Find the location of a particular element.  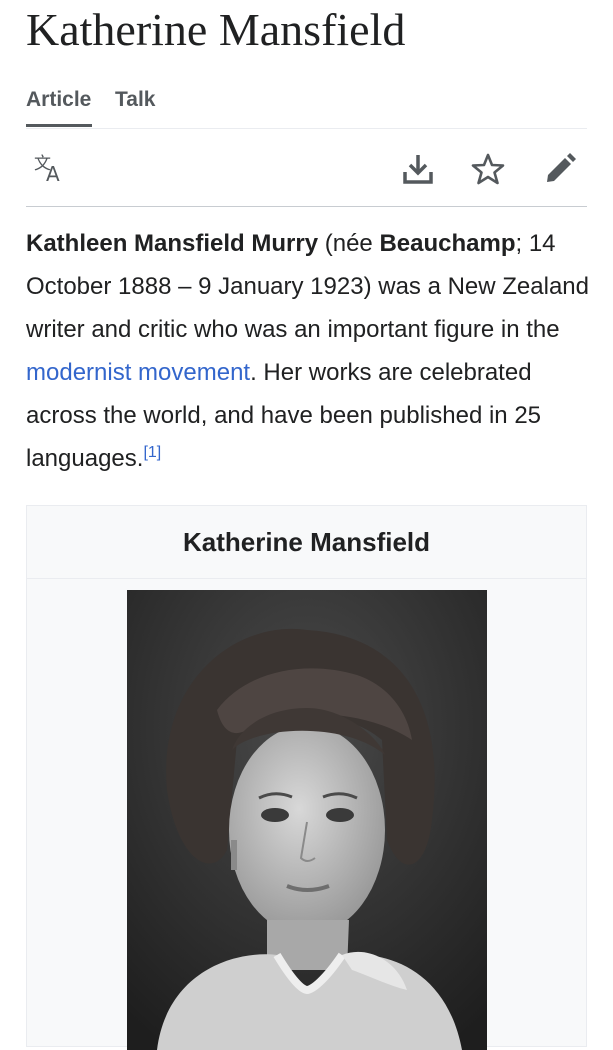

tab-talk: Talk is located at coordinates (135, 100).